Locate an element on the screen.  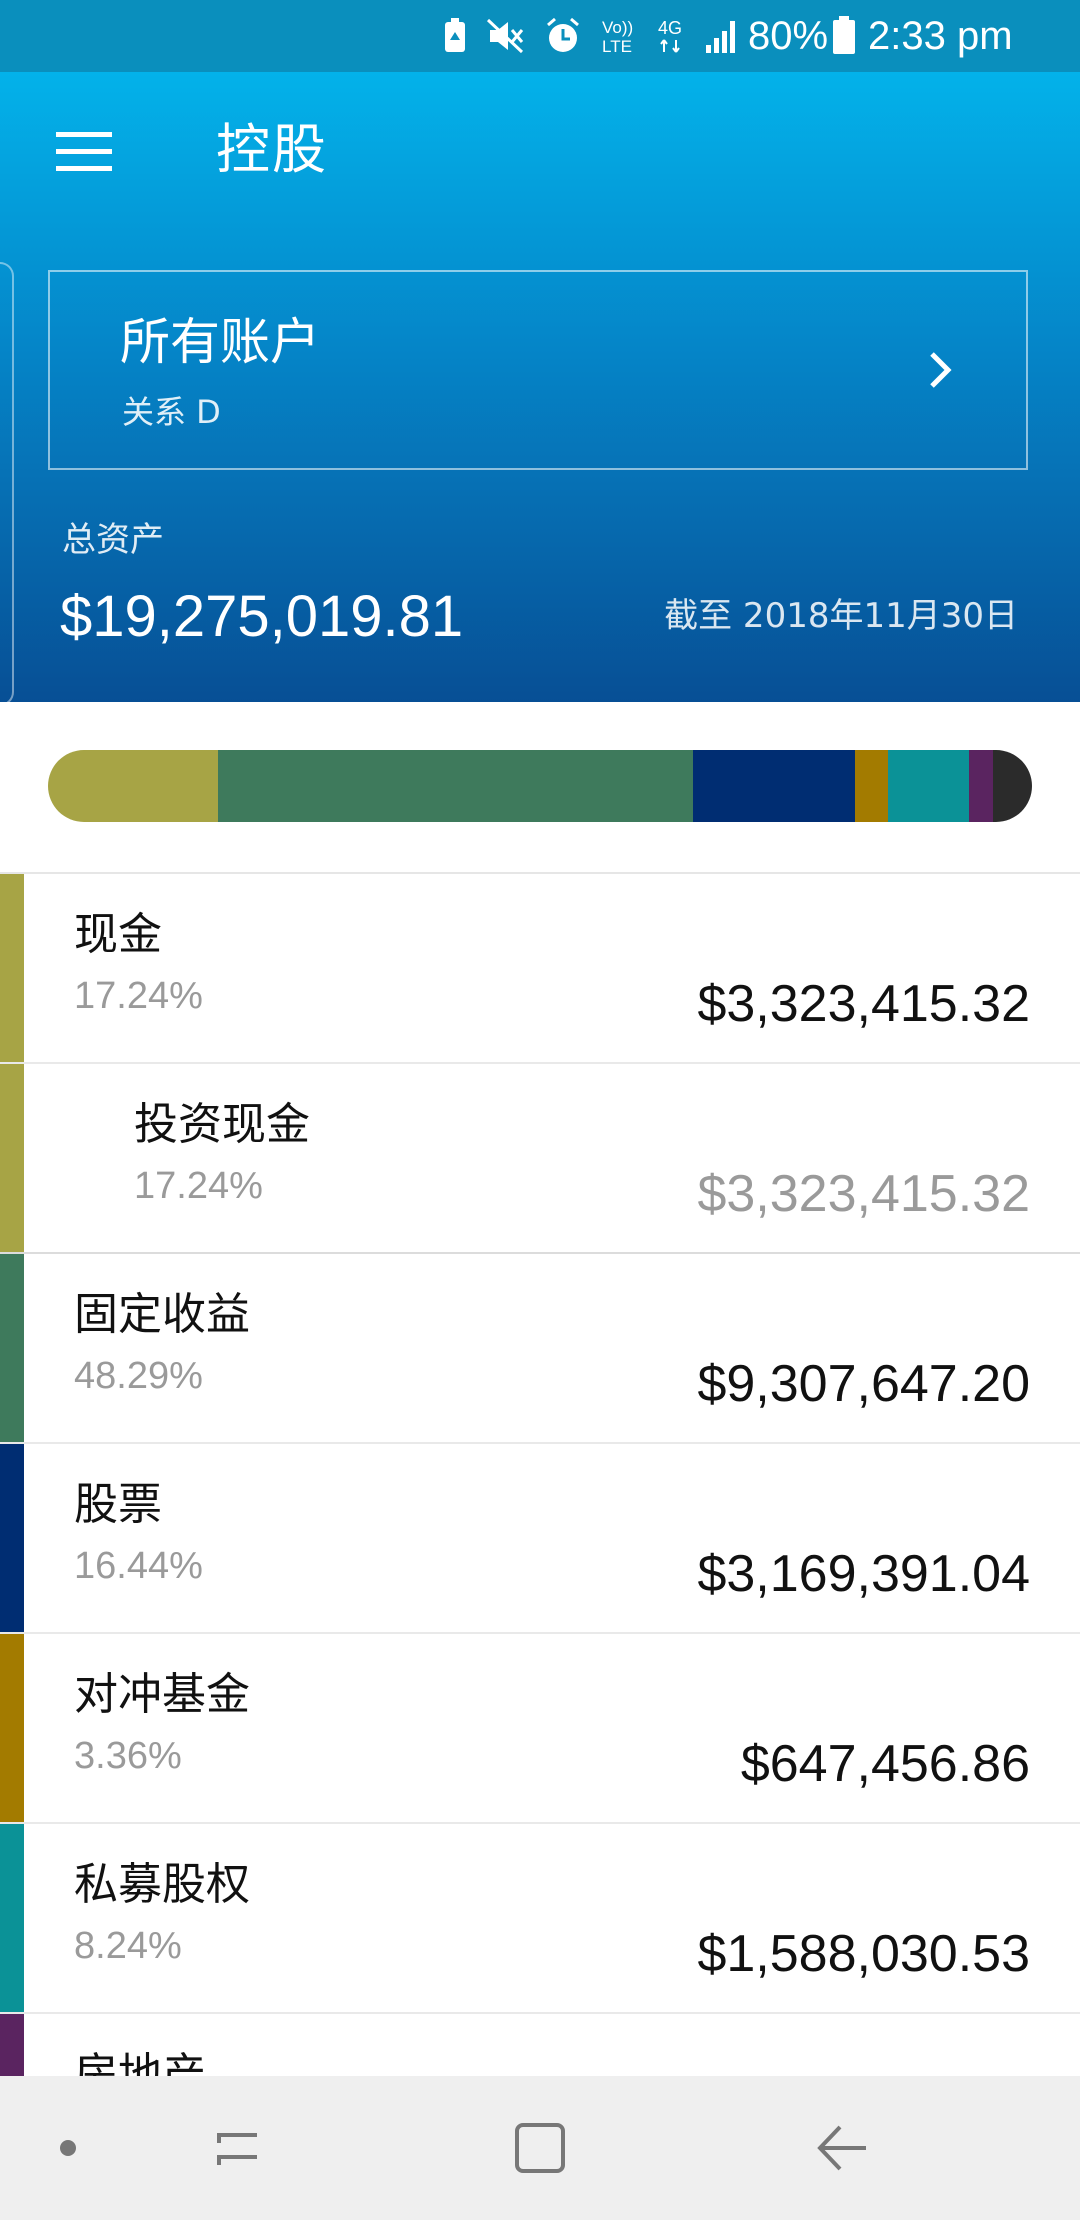
holding-row-investment-cash: 投资现金 17.24% $3,323,415.32 is located at coordinates (540, 1159).